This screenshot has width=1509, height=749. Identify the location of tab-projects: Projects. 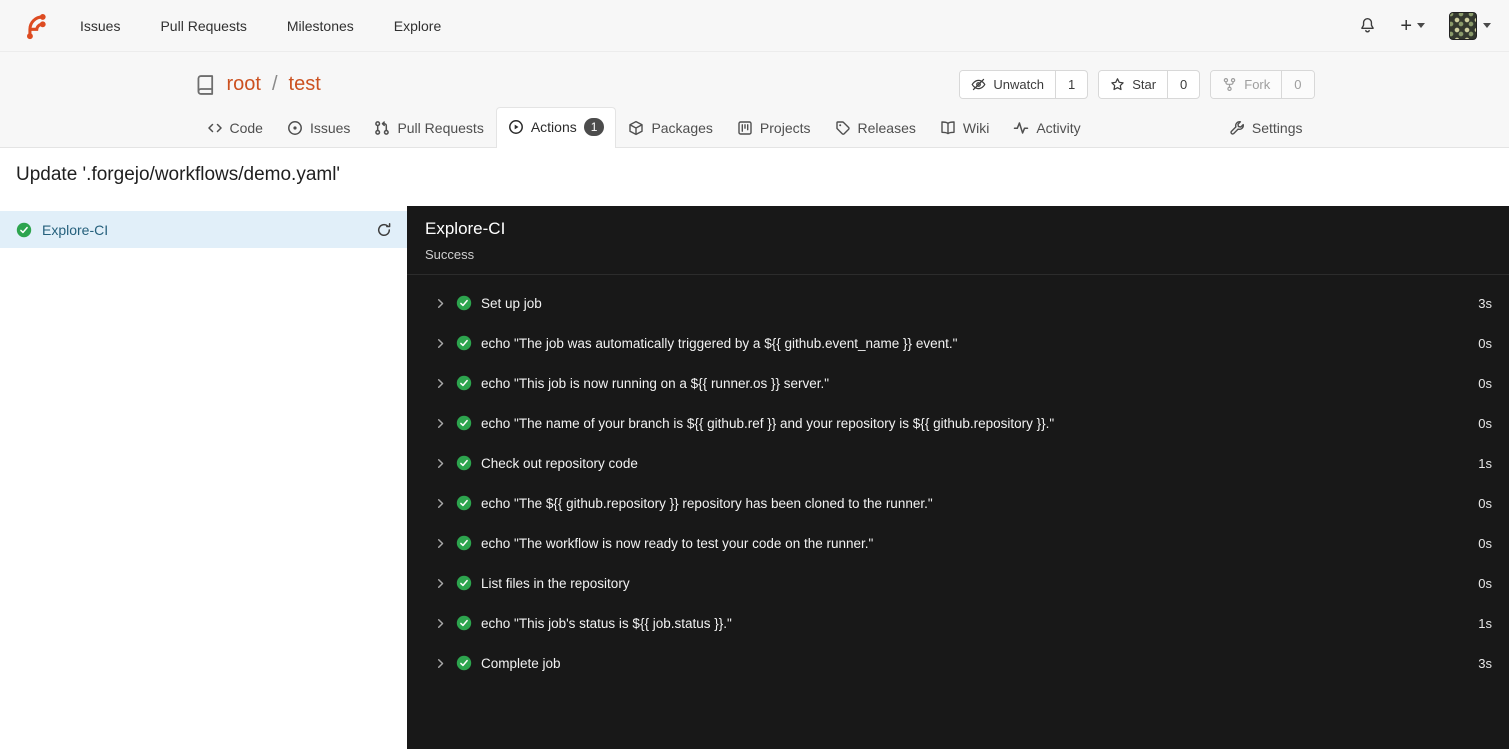
(774, 128).